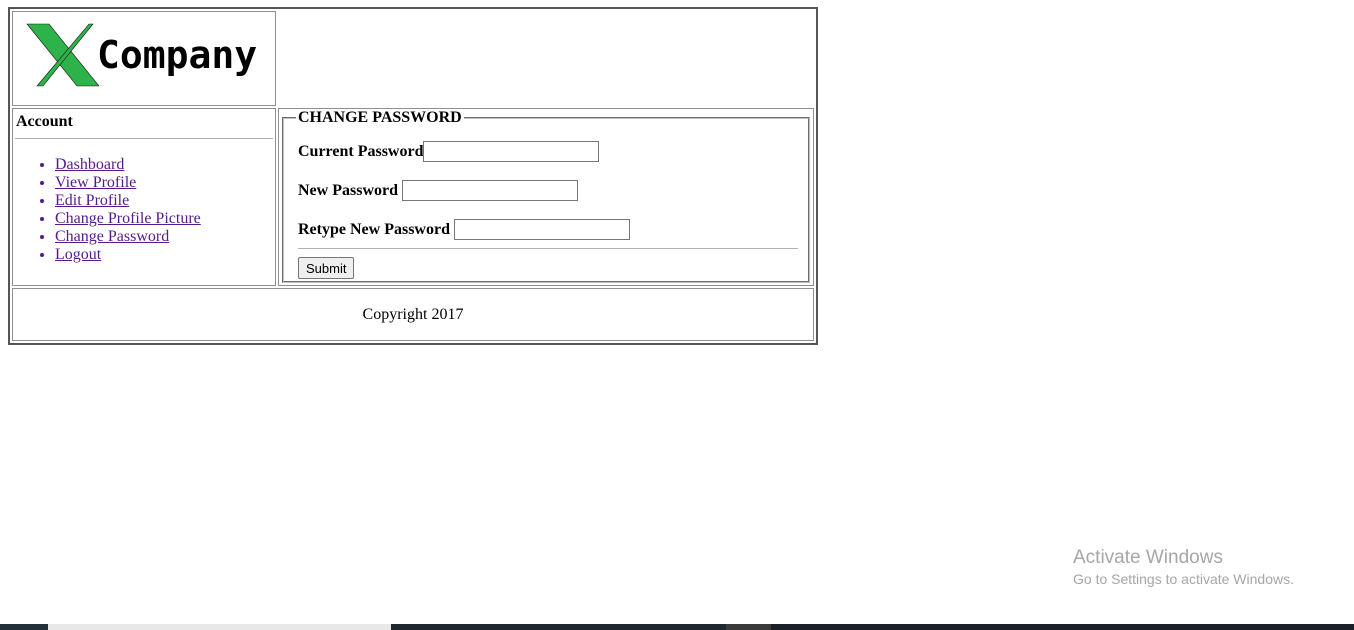  Describe the element at coordinates (24, 627) in the screenshot. I see `taskbar-start-area` at that location.